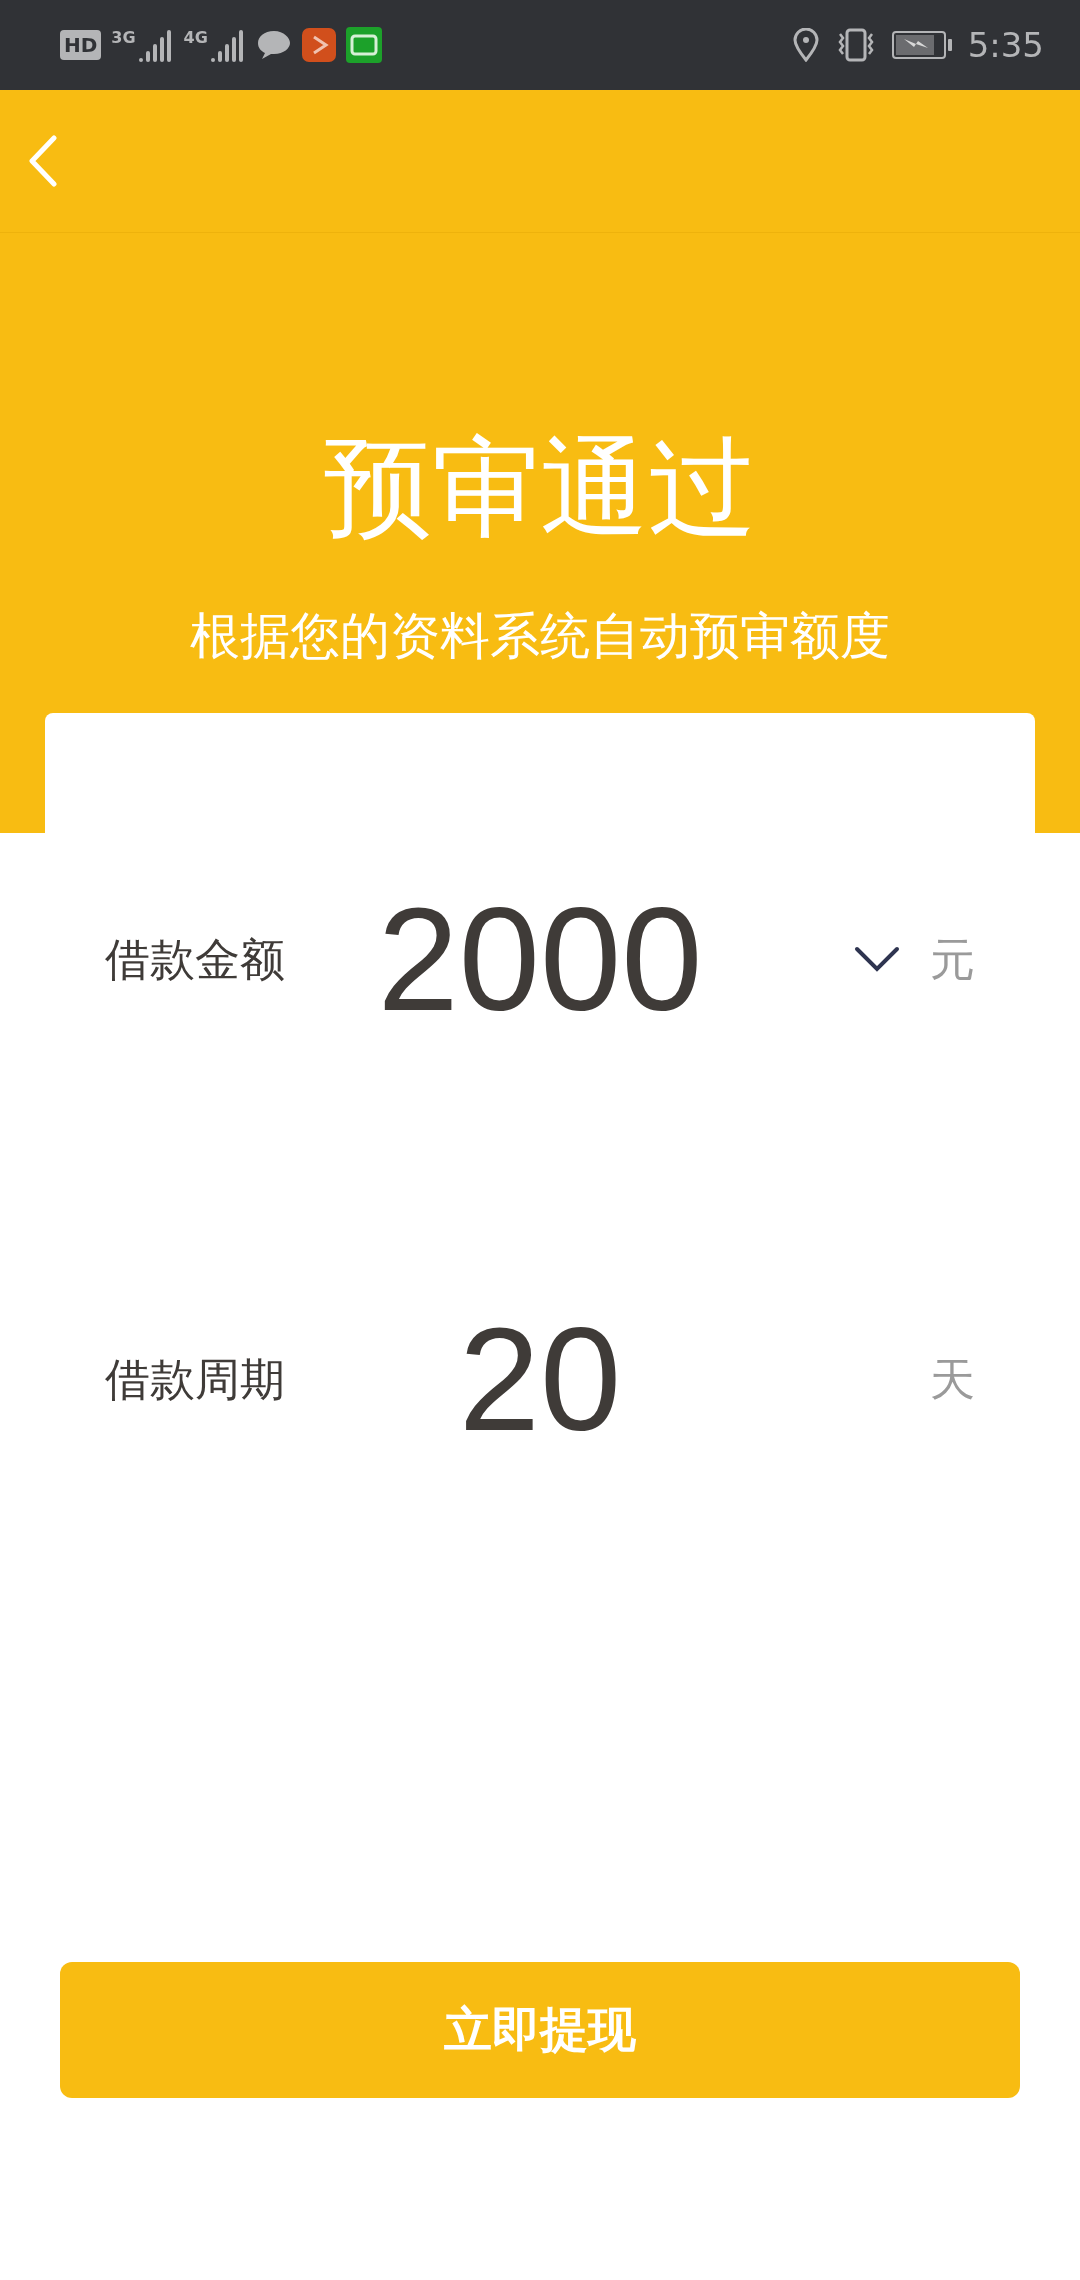 Image resolution: width=1080 pixels, height=2280 pixels. Describe the element at coordinates (195, 1380) in the screenshot. I see `field-label: 借款周期` at that location.